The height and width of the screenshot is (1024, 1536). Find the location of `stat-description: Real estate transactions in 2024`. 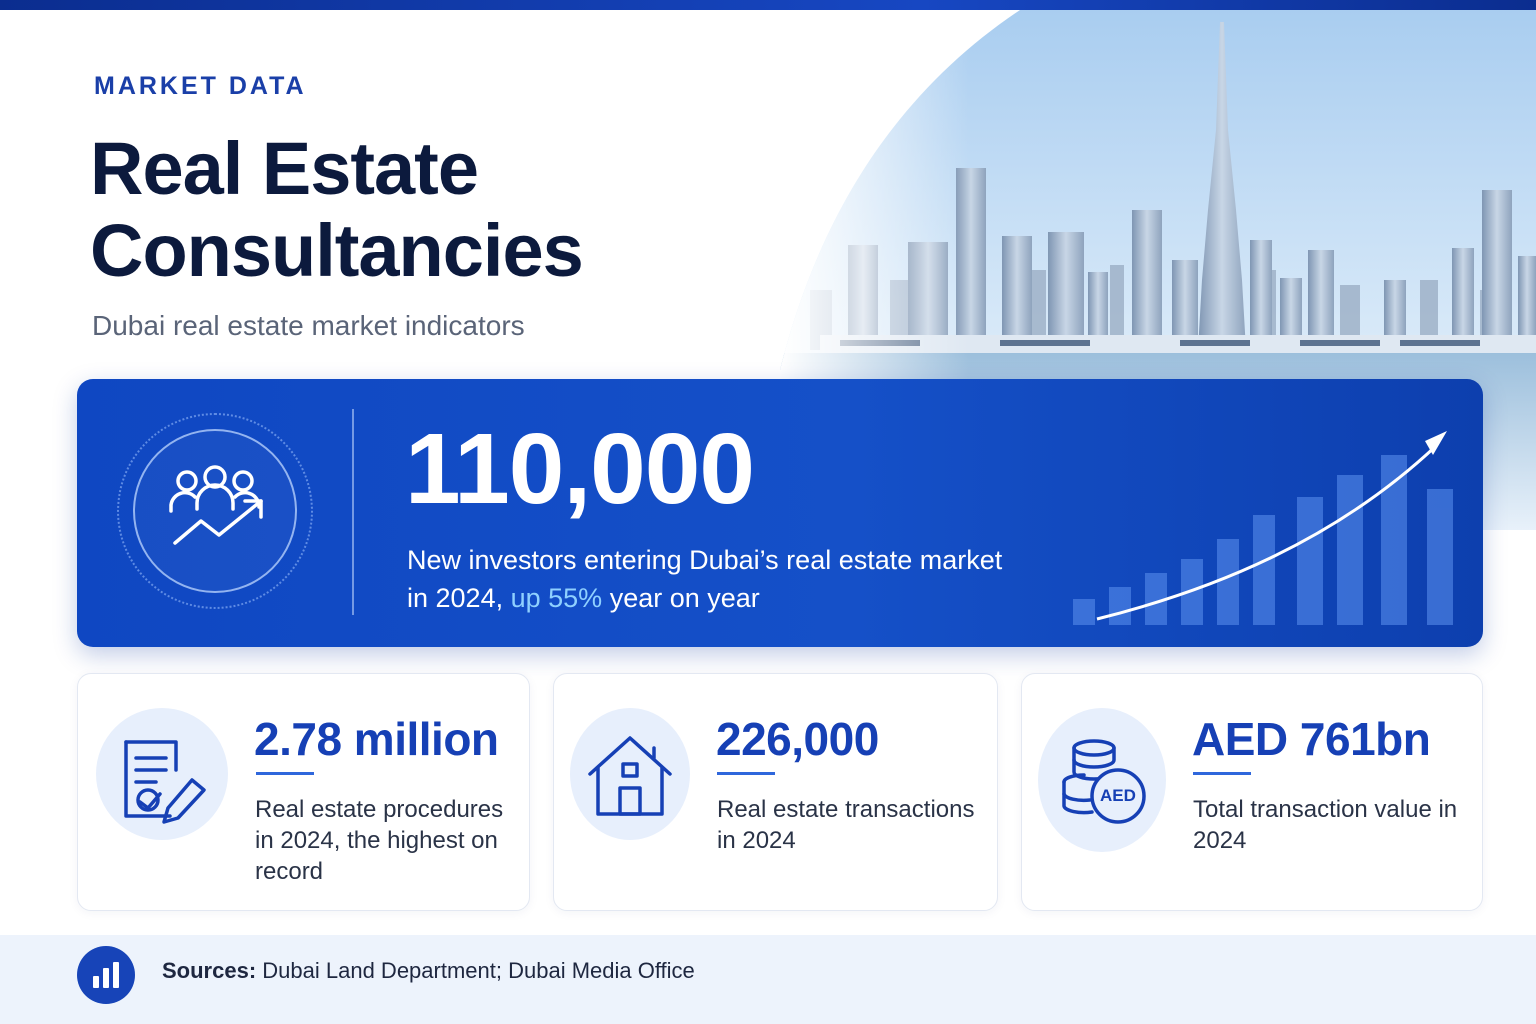

stat-description: Real estate transactions in 2024 is located at coordinates (846, 825).